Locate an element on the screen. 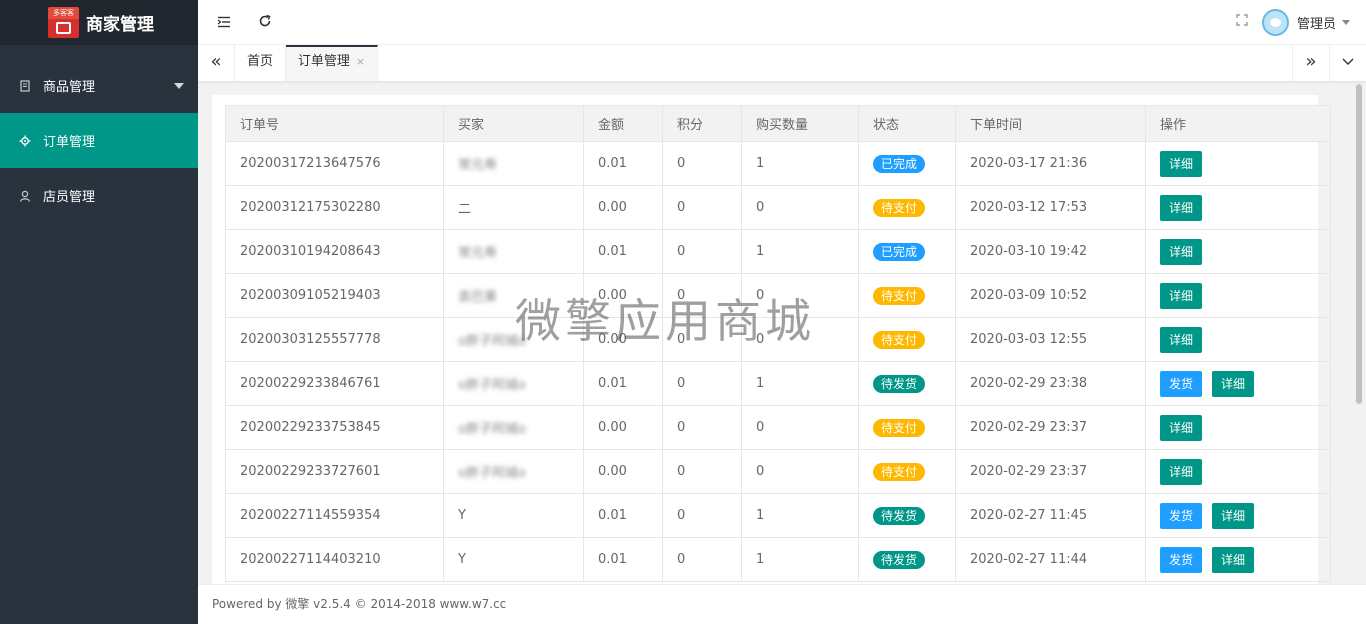  table-cell-buyer-name: 二 is located at coordinates (513, 207).